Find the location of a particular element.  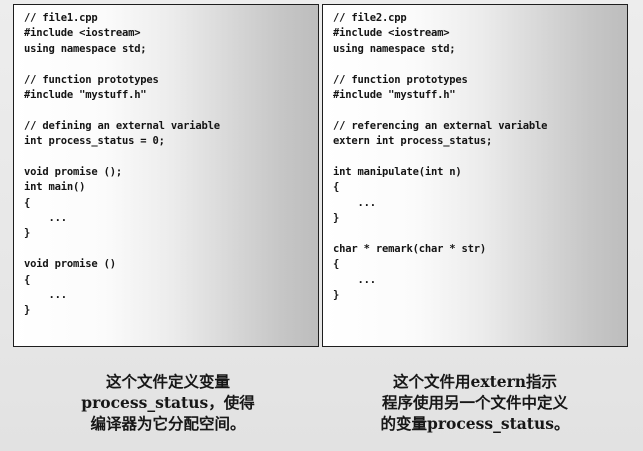

code-line: // file2.cpp is located at coordinates (370, 18).